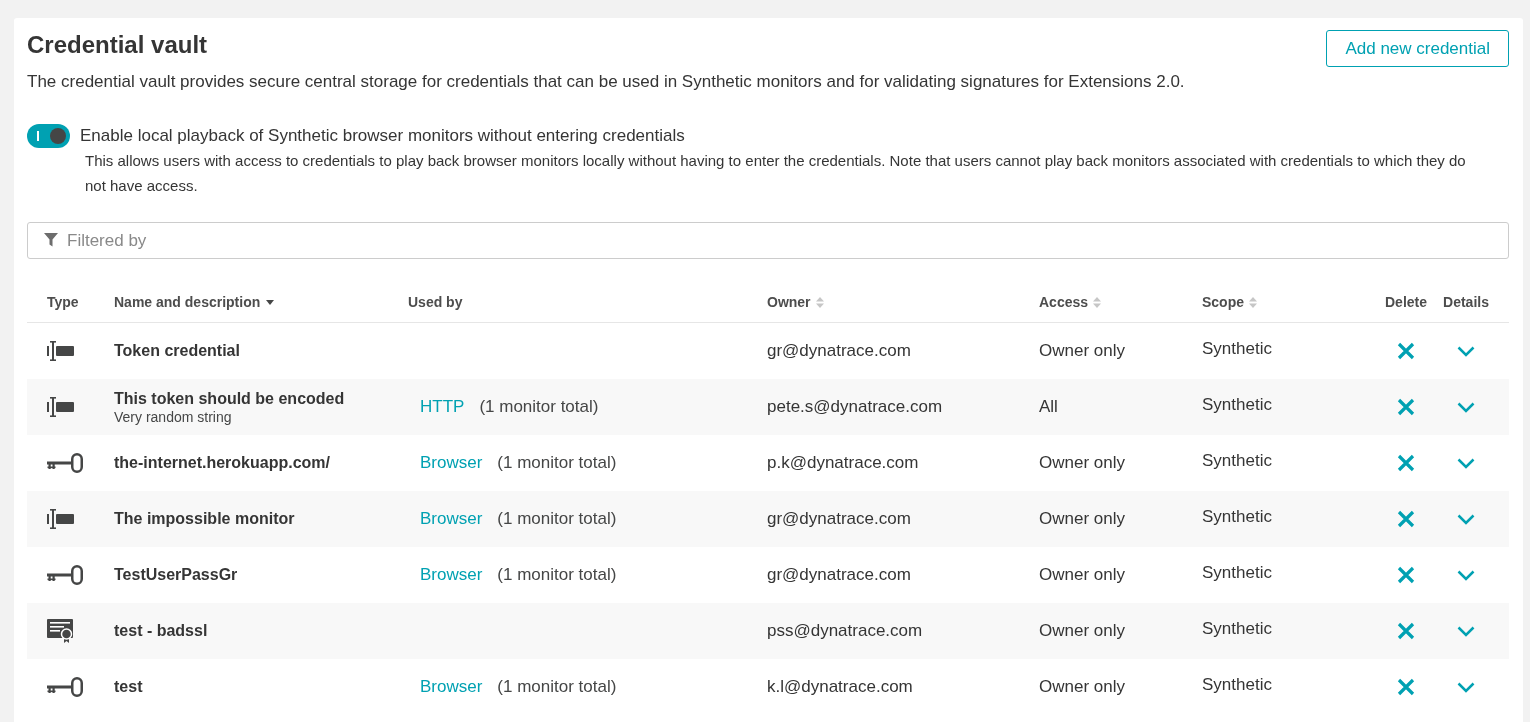 The height and width of the screenshot is (722, 1530). Describe the element at coordinates (51, 240) in the screenshot. I see `filter-icon` at that location.